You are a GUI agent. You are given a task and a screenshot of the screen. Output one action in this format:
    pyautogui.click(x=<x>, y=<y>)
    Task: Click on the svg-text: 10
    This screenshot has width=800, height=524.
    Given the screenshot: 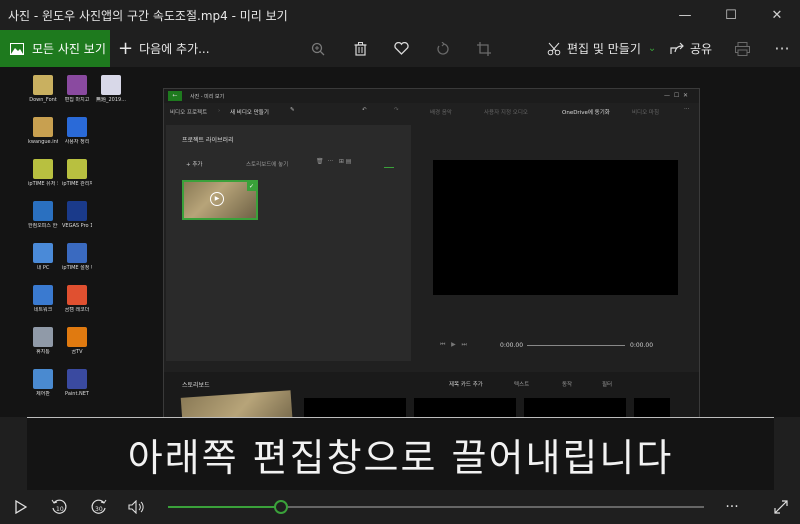 What is the action you would take?
    pyautogui.click(x=60, y=509)
    